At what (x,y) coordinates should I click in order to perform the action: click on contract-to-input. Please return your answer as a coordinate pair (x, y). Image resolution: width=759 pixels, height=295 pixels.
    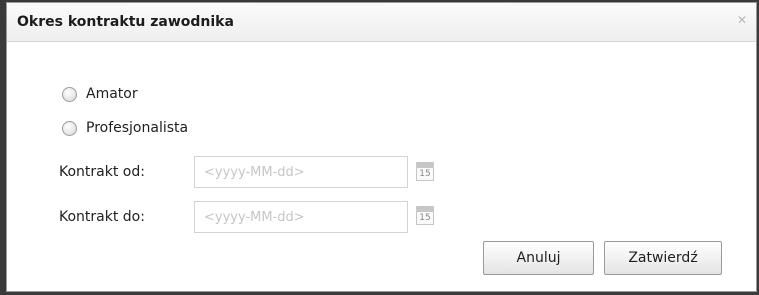
    Looking at the image, I should click on (301, 217).